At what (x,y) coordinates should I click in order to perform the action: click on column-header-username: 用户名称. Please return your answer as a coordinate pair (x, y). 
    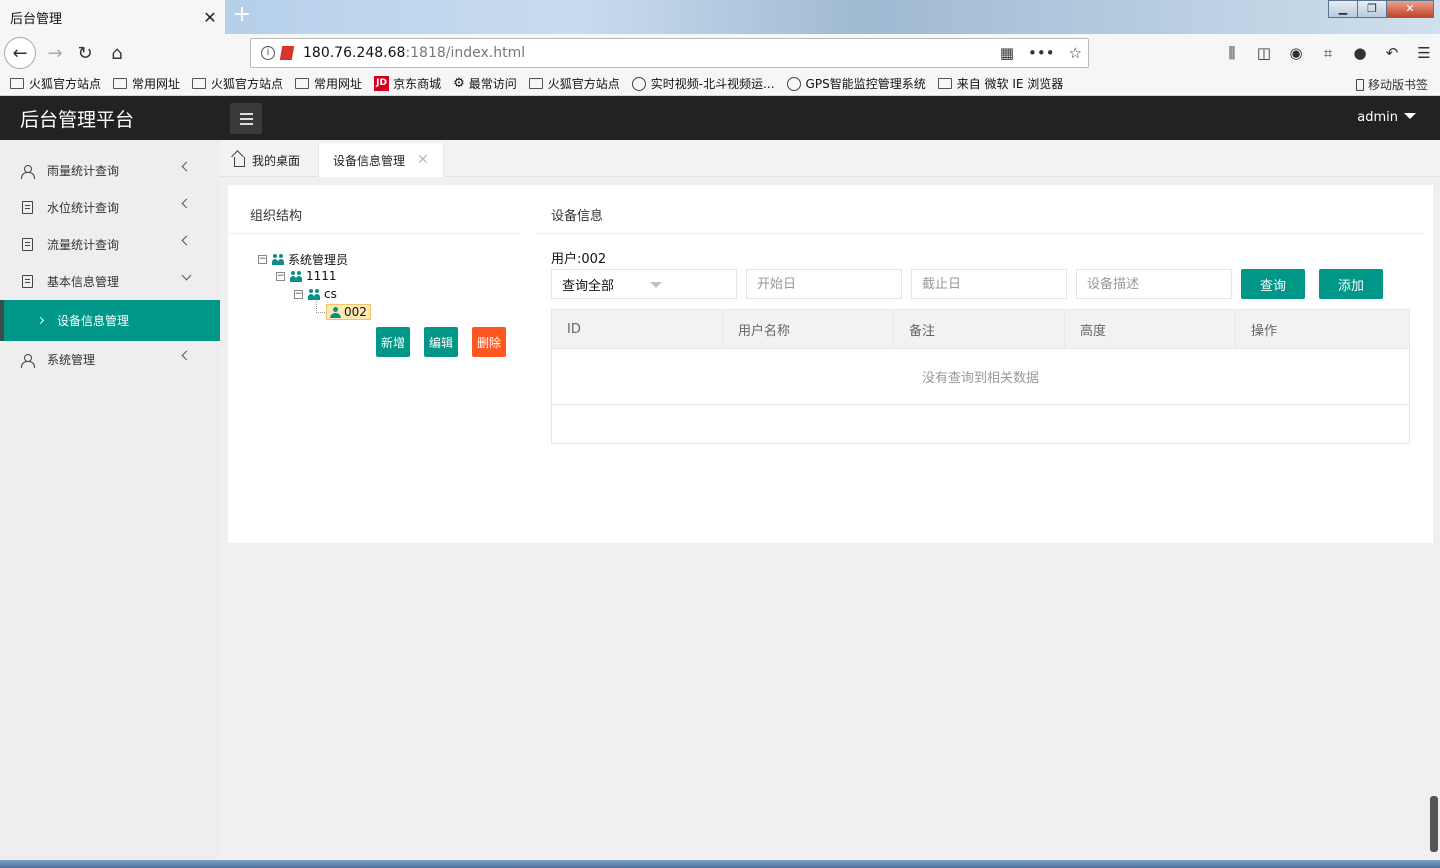
    Looking at the image, I should click on (808, 329).